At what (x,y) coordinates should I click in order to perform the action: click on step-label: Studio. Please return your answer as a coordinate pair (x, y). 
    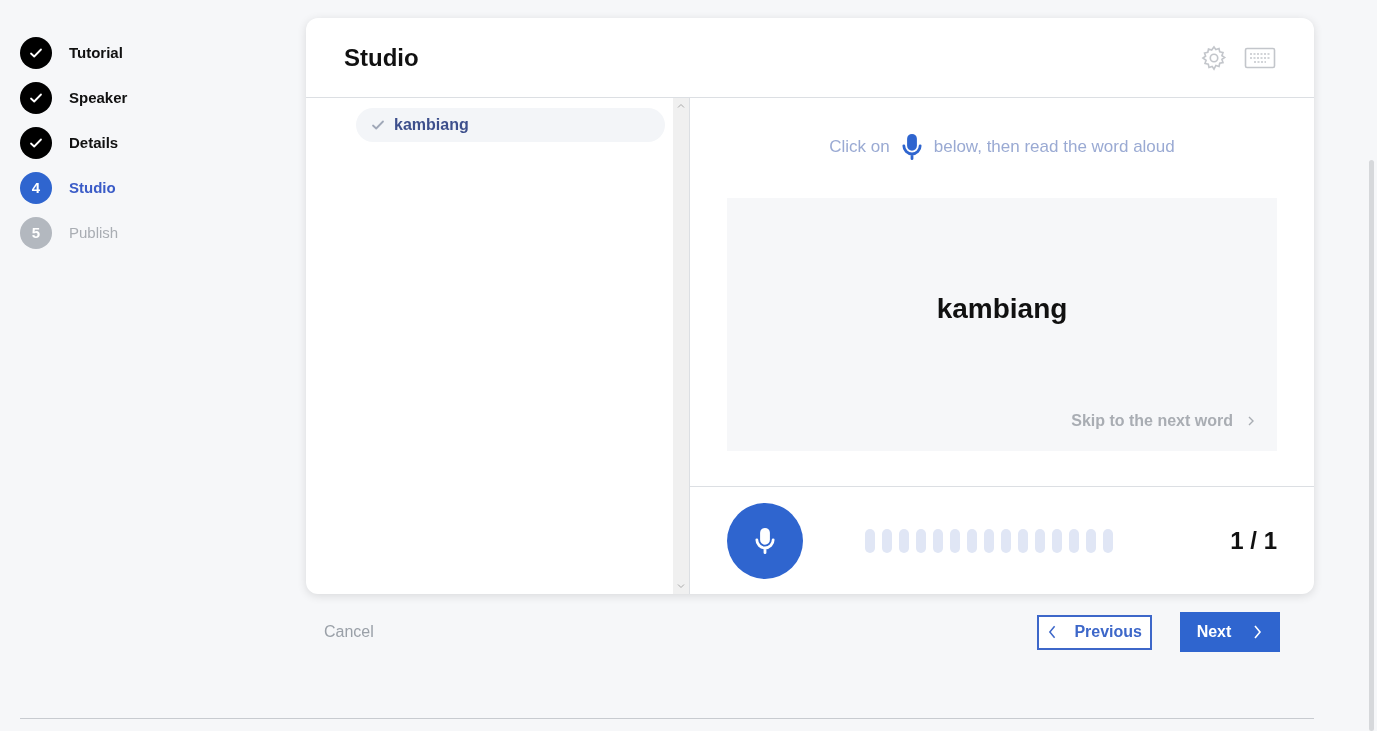
    Looking at the image, I should click on (92, 187).